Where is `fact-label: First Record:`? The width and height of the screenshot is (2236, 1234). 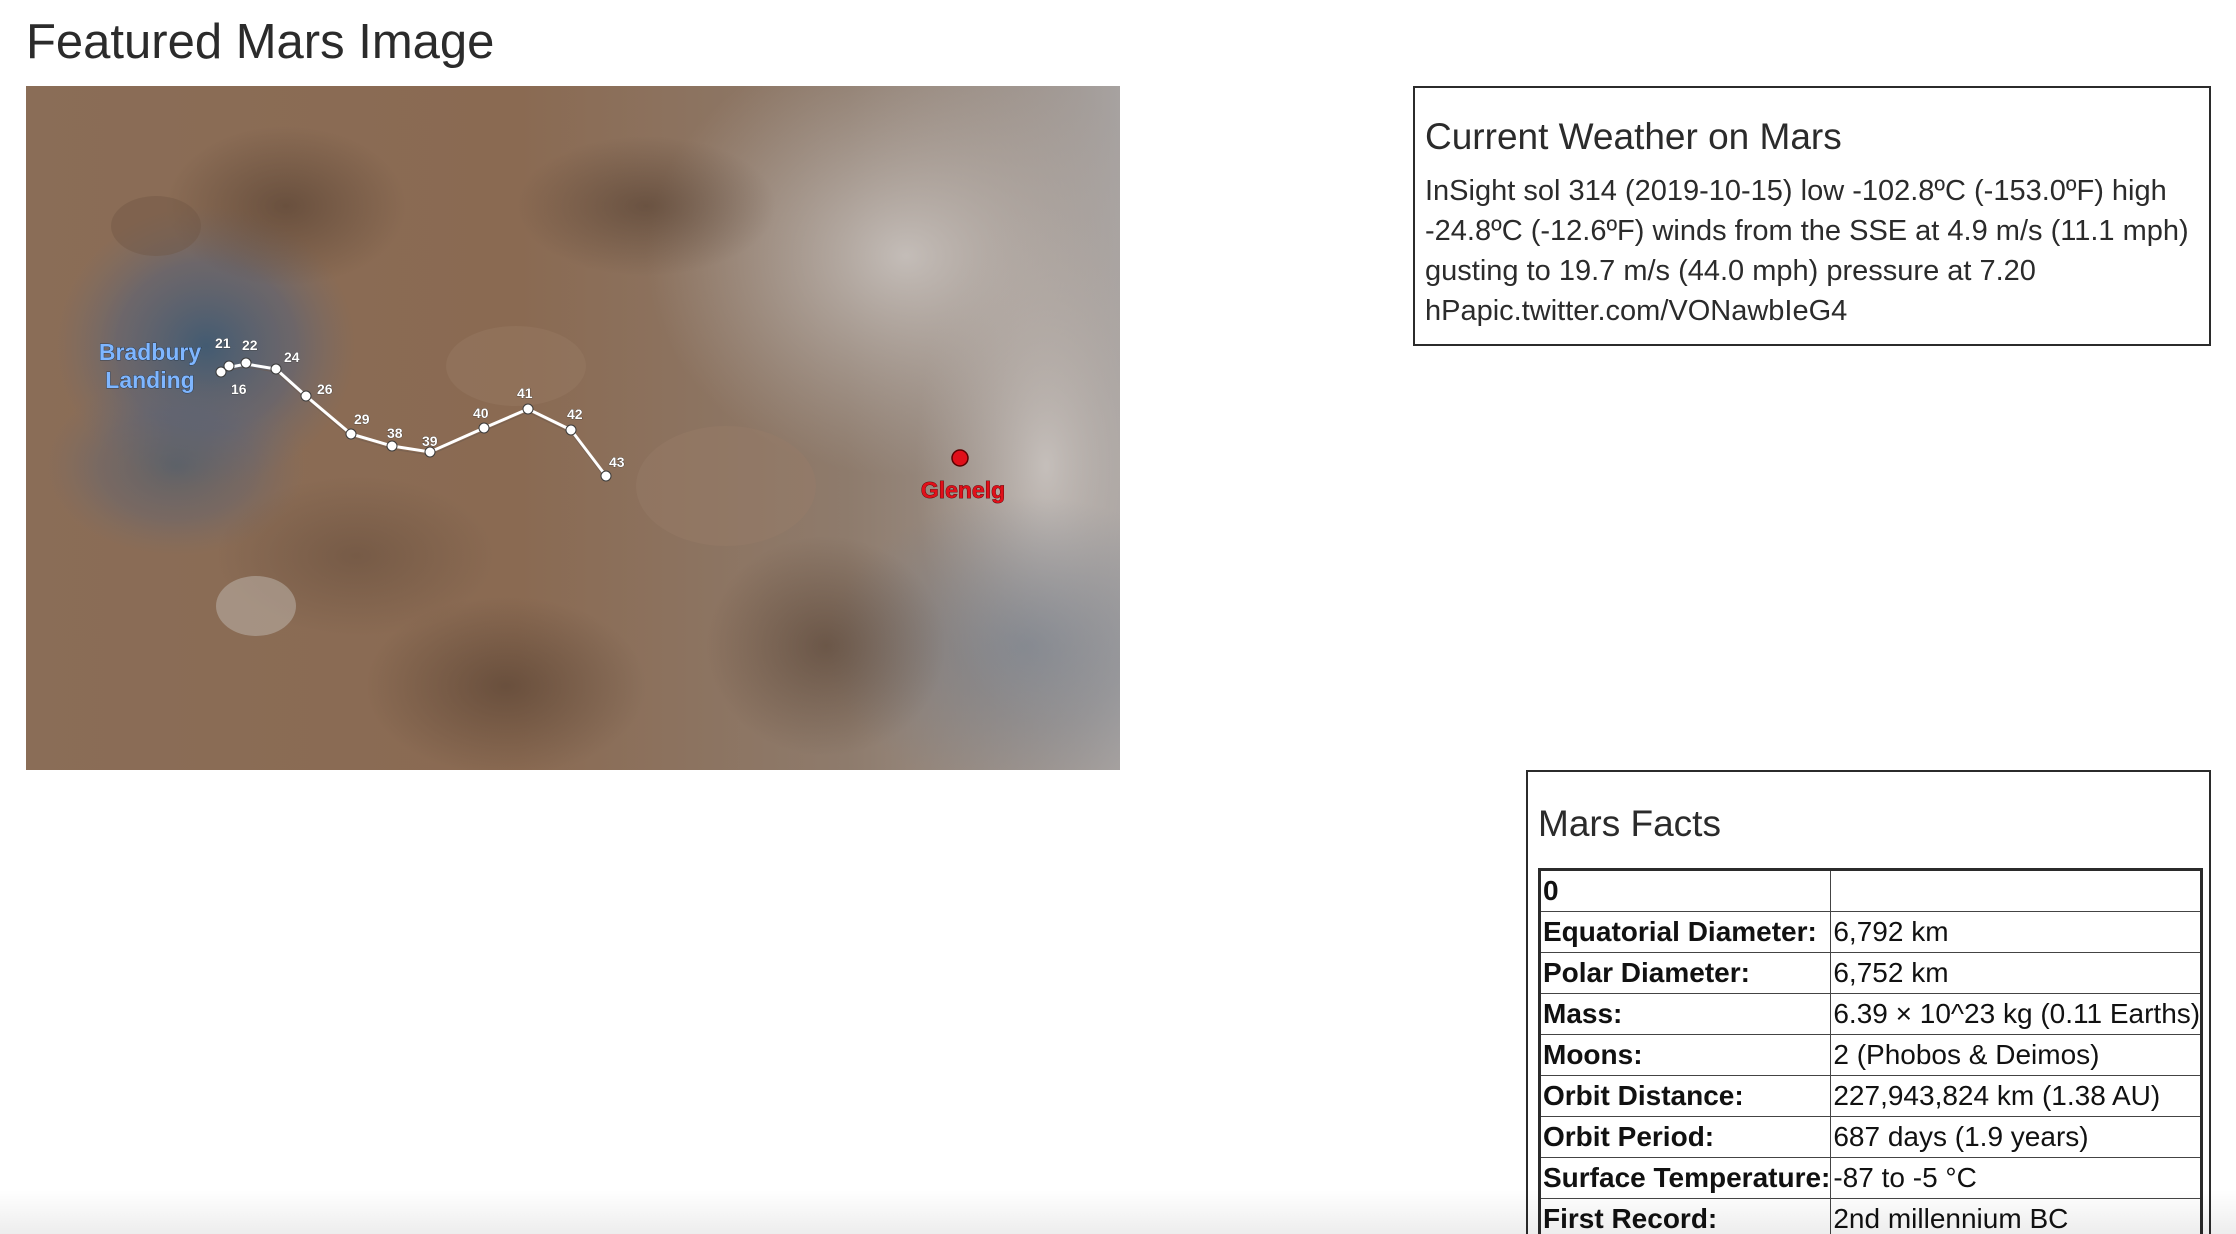 fact-label: First Record: is located at coordinates (1685, 1216).